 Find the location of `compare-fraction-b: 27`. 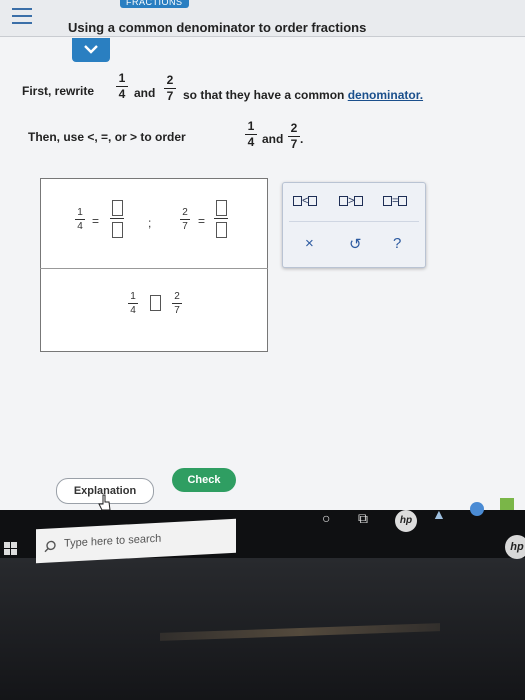

compare-fraction-b: 27 is located at coordinates (177, 303).